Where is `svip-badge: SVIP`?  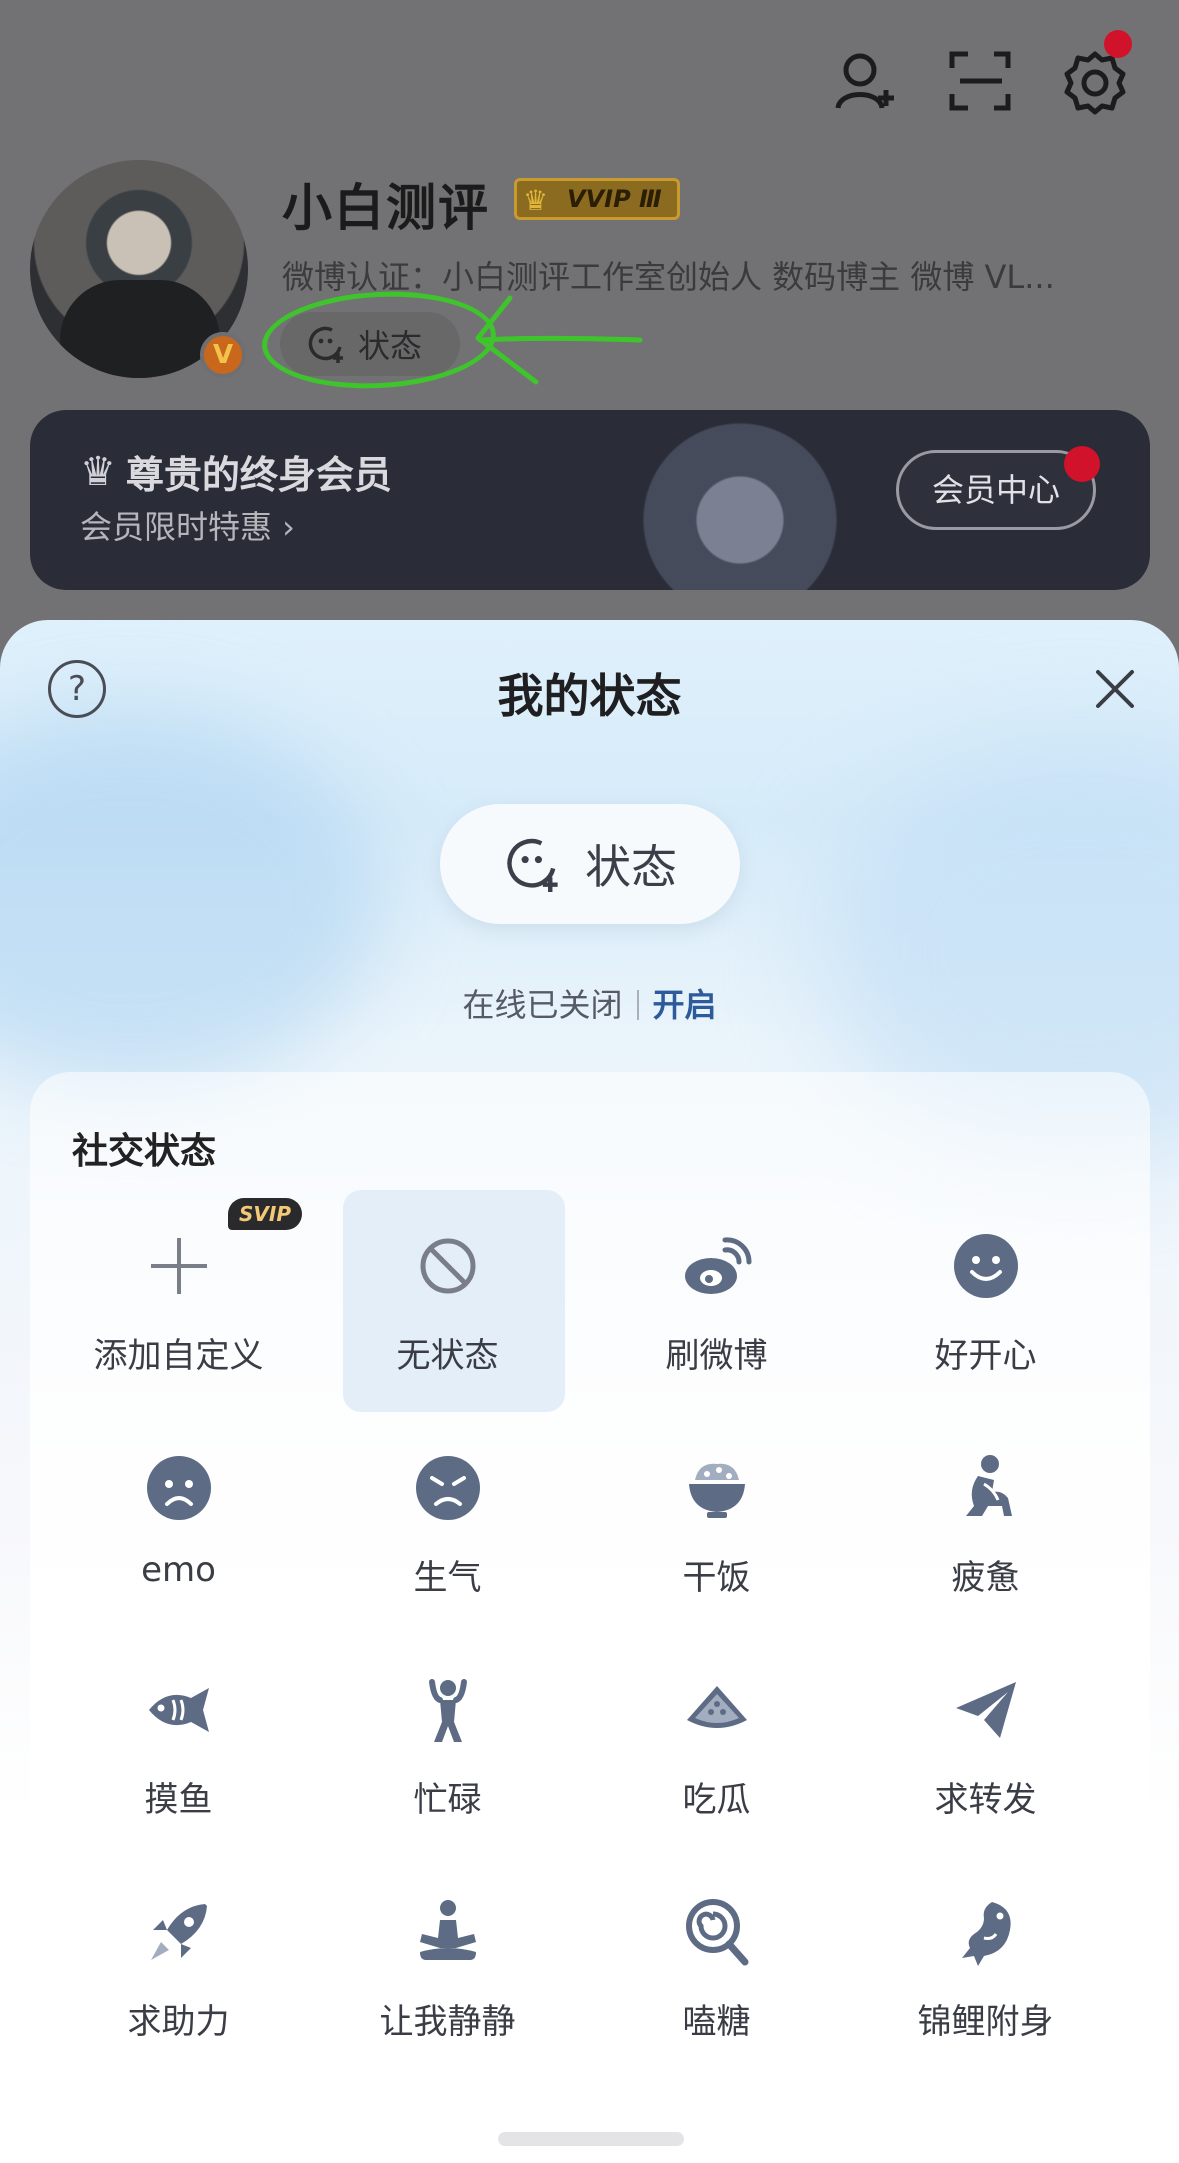 svip-badge: SVIP is located at coordinates (265, 1214).